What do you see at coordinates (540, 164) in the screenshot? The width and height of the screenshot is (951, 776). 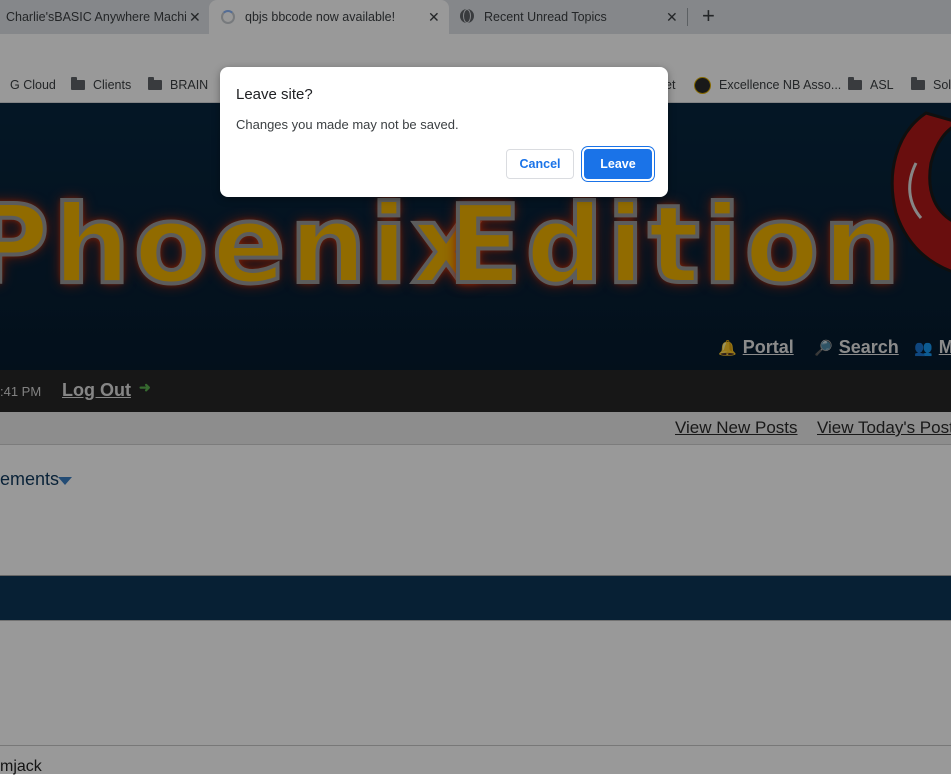 I see `cancel-button: Cancel` at bounding box center [540, 164].